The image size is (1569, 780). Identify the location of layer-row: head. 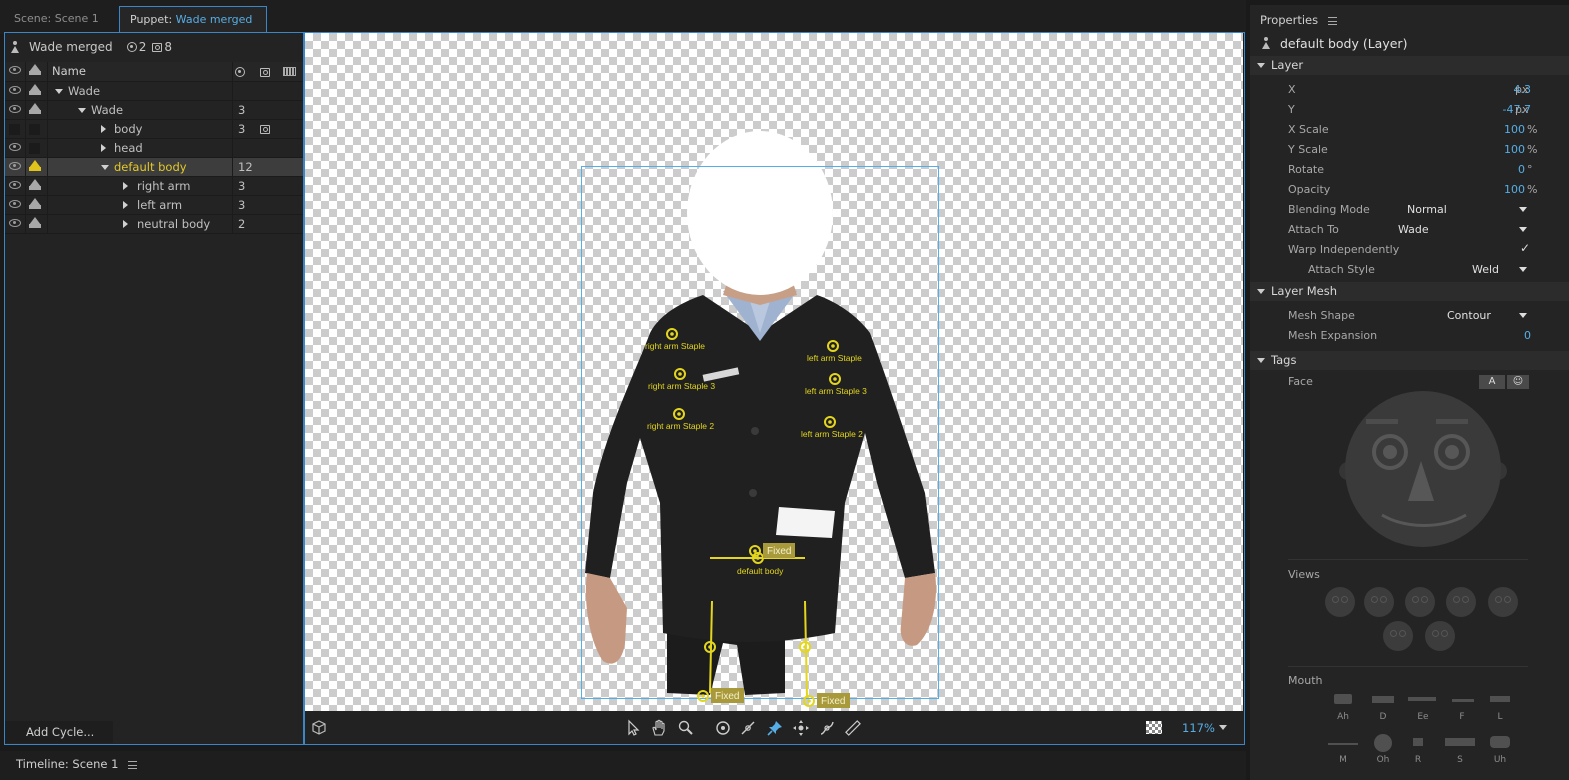
(154, 148).